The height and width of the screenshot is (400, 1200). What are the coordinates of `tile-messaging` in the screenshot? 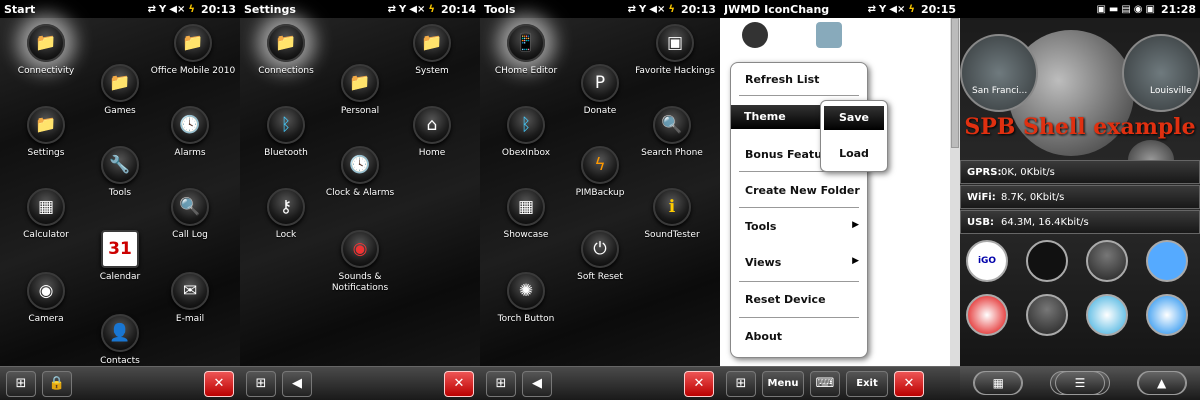 It's located at (1047, 315).